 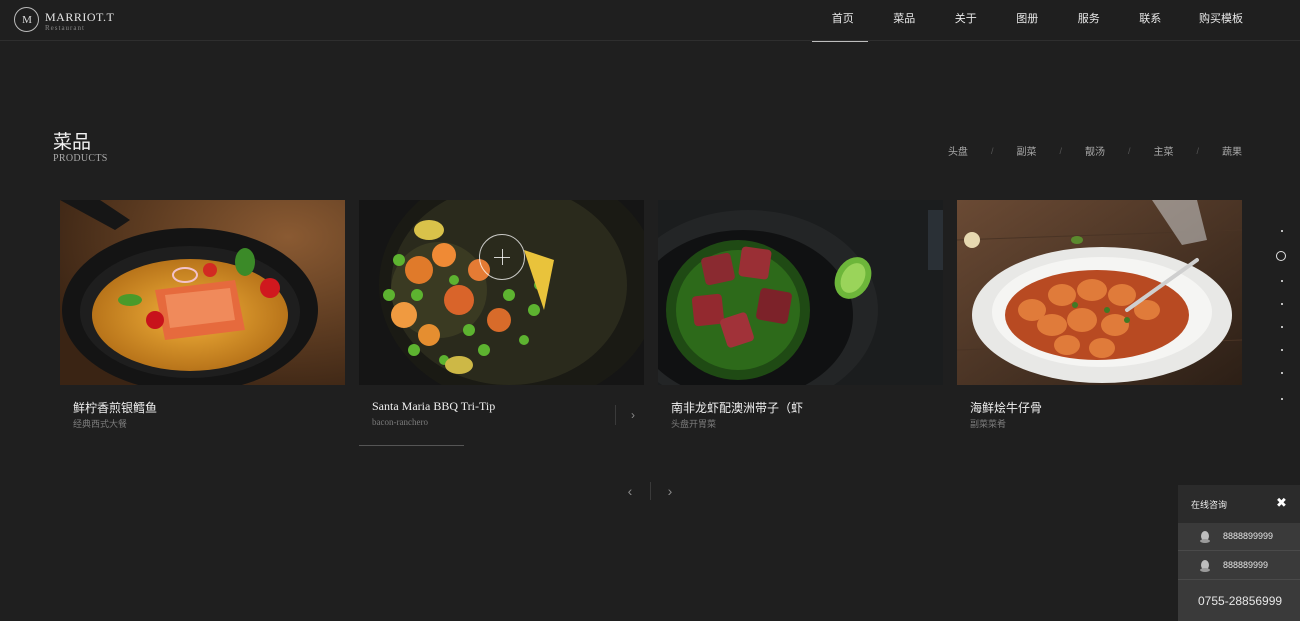 I want to click on product-card: 鲜柠香煎银鳕鱼 经典西式大餐, so click(x=202, y=325).